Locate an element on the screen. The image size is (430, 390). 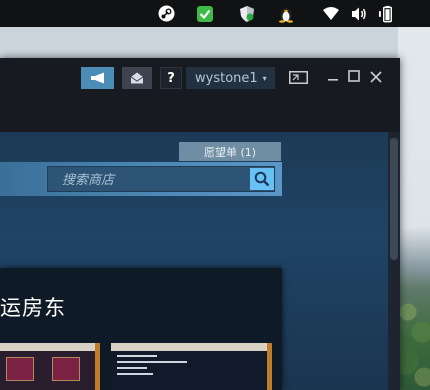
account-name: wystone1 is located at coordinates (226, 78).